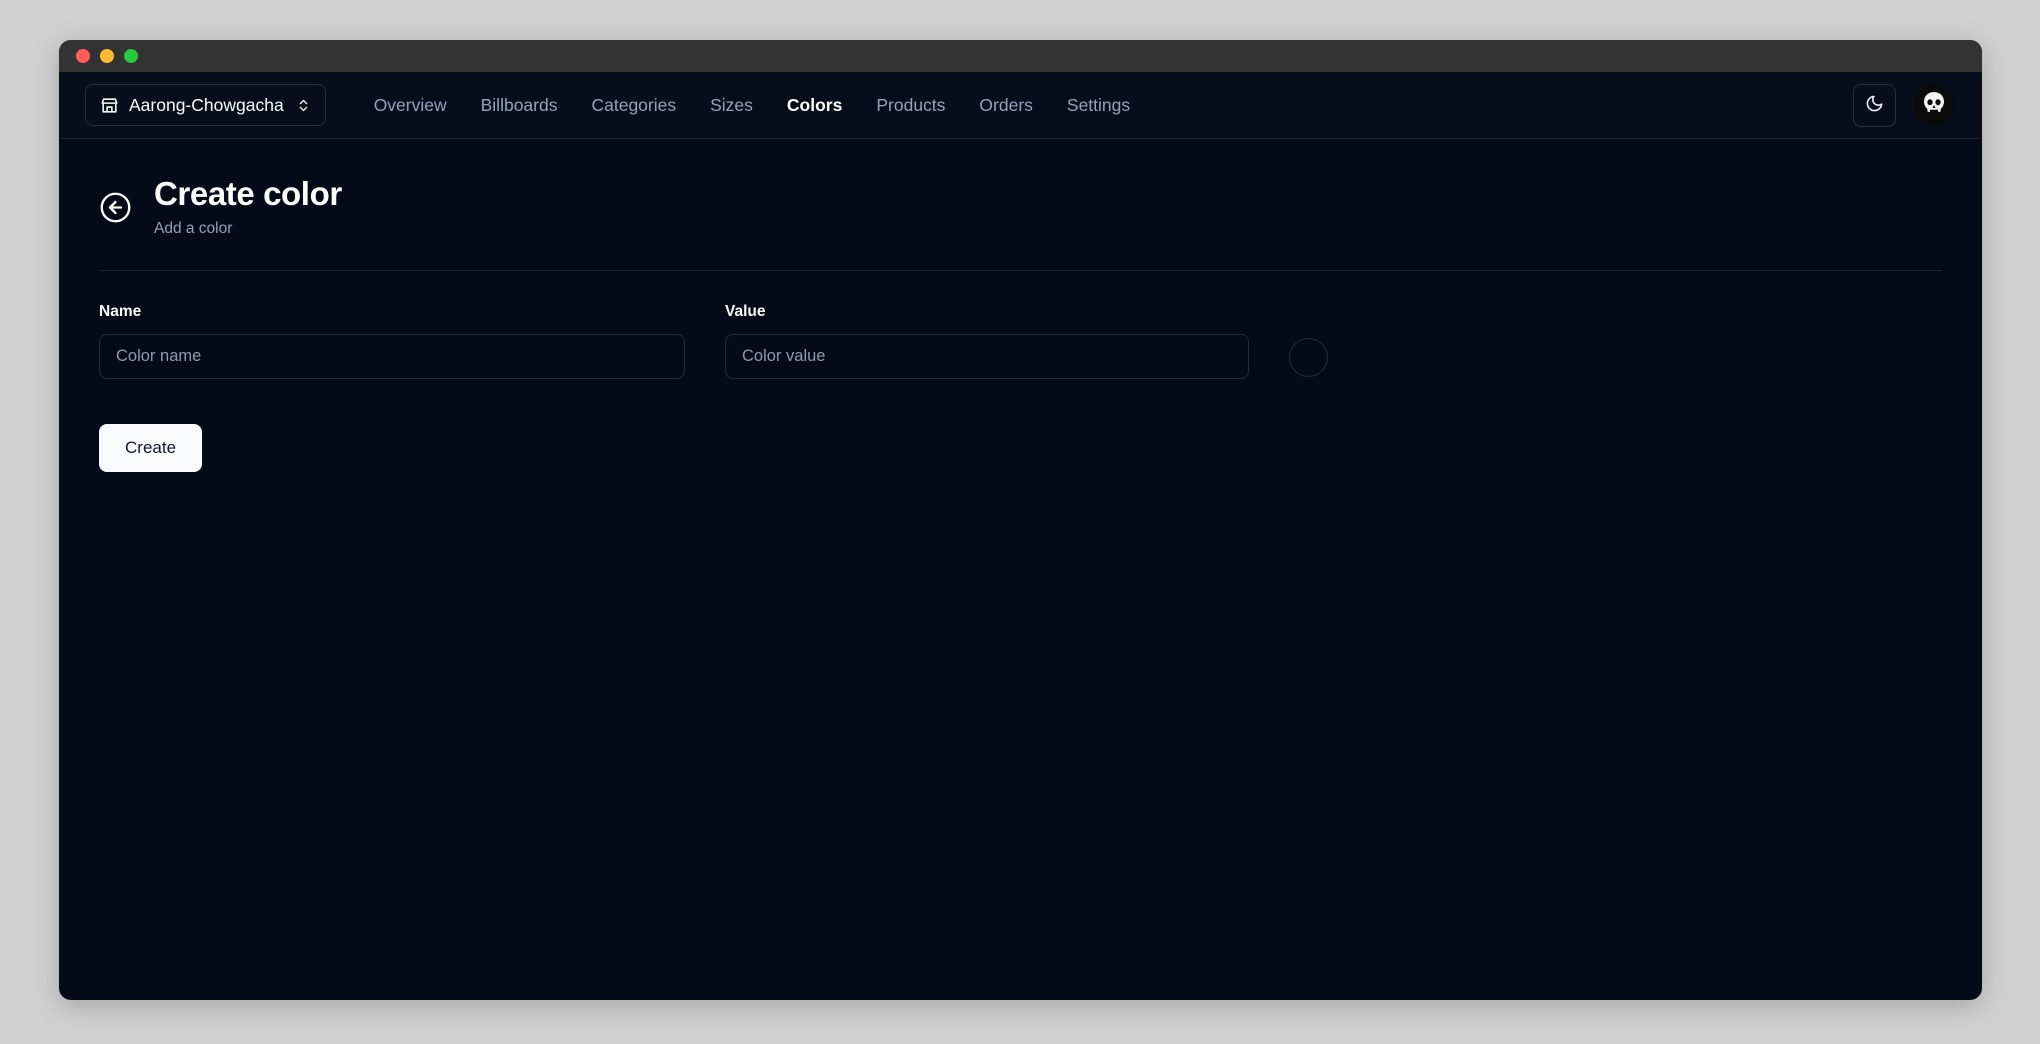 The width and height of the screenshot is (2040, 1044). Describe the element at coordinates (392, 356) in the screenshot. I see `color-name-input` at that location.